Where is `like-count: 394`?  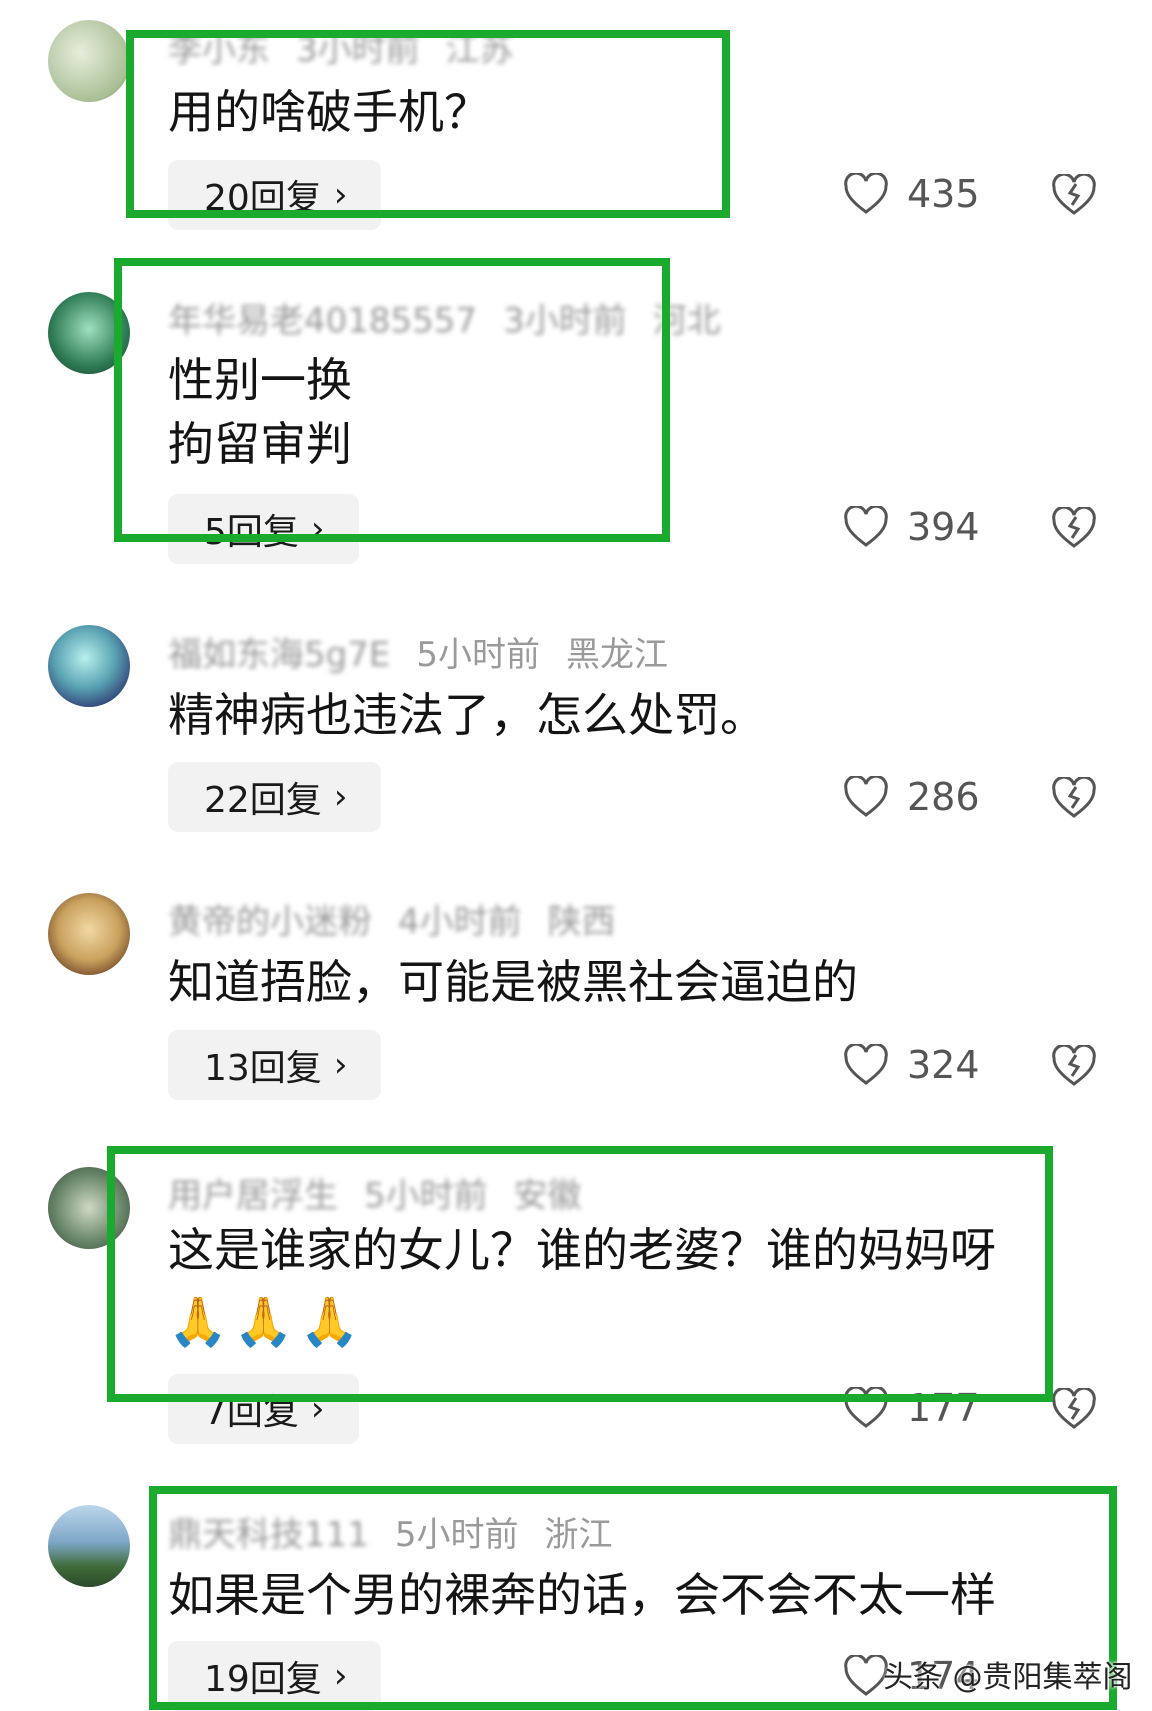
like-count: 394 is located at coordinates (943, 527).